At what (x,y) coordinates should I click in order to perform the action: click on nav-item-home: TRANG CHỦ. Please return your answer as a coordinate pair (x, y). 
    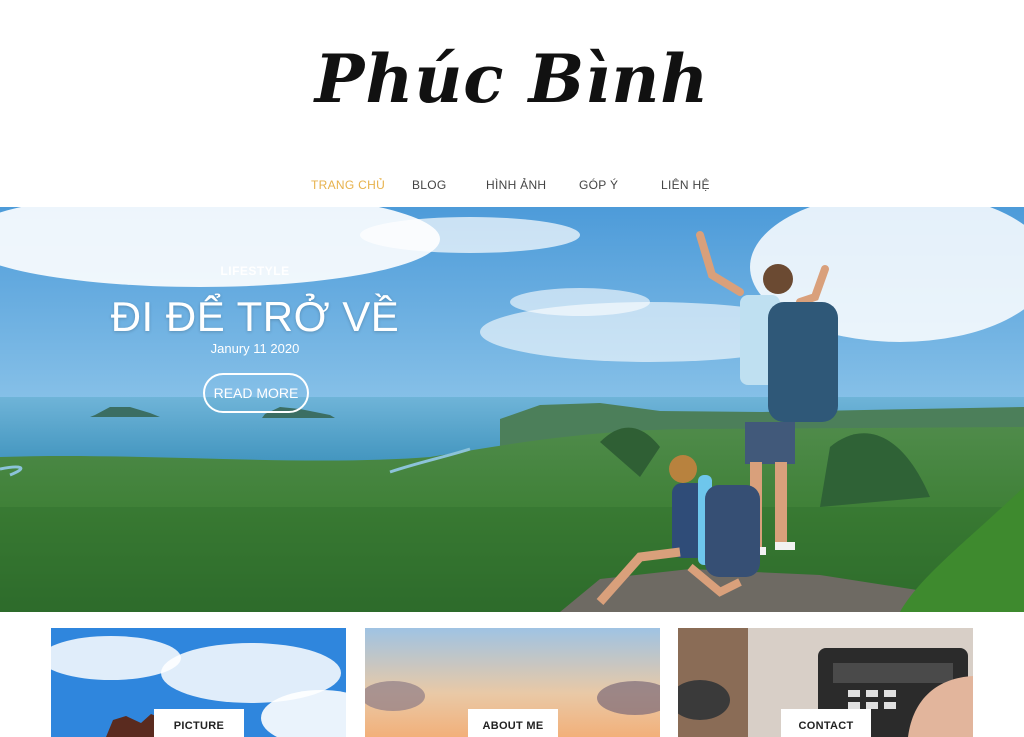
    Looking at the image, I should click on (348, 185).